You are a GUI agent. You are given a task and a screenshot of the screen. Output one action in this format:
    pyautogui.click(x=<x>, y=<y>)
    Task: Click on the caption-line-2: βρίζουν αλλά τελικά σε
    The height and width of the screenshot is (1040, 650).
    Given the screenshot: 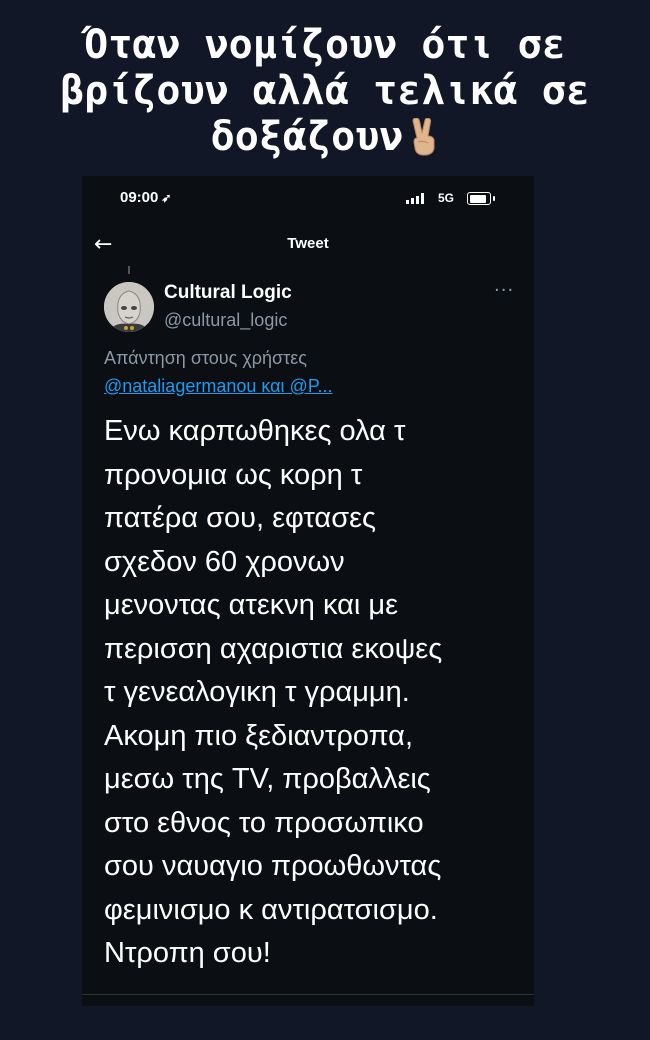 What is the action you would take?
    pyautogui.click(x=325, y=91)
    